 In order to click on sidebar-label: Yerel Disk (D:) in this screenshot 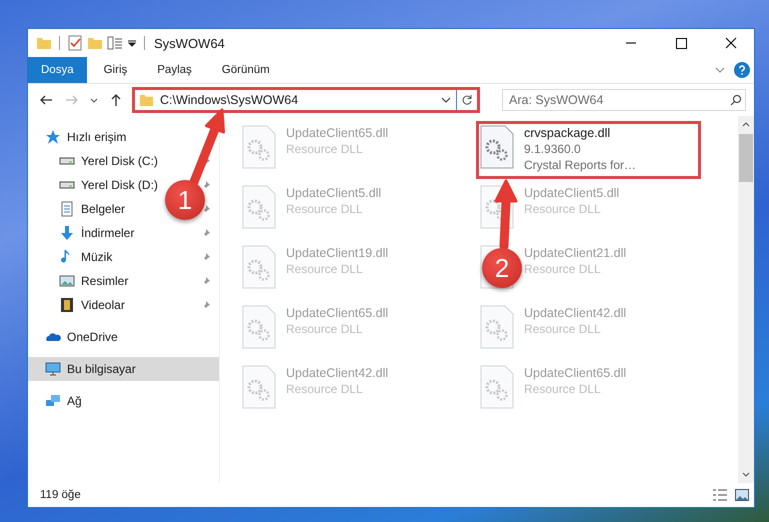, I will do `click(119, 185)`.